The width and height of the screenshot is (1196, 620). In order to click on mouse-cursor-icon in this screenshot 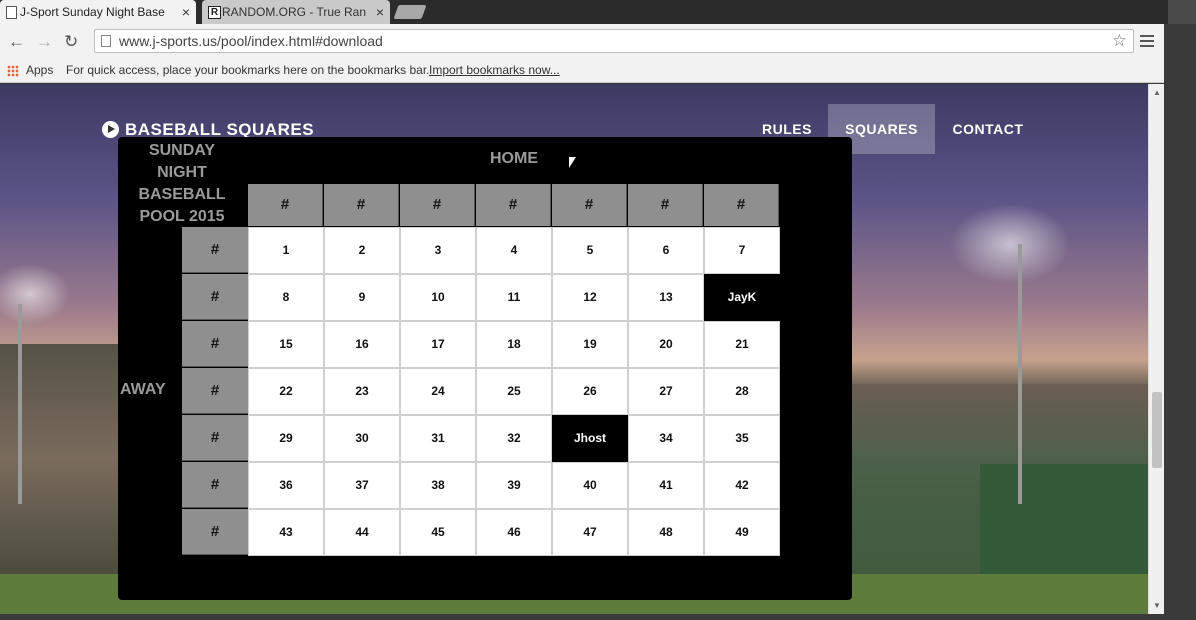, I will do `click(572, 163)`.